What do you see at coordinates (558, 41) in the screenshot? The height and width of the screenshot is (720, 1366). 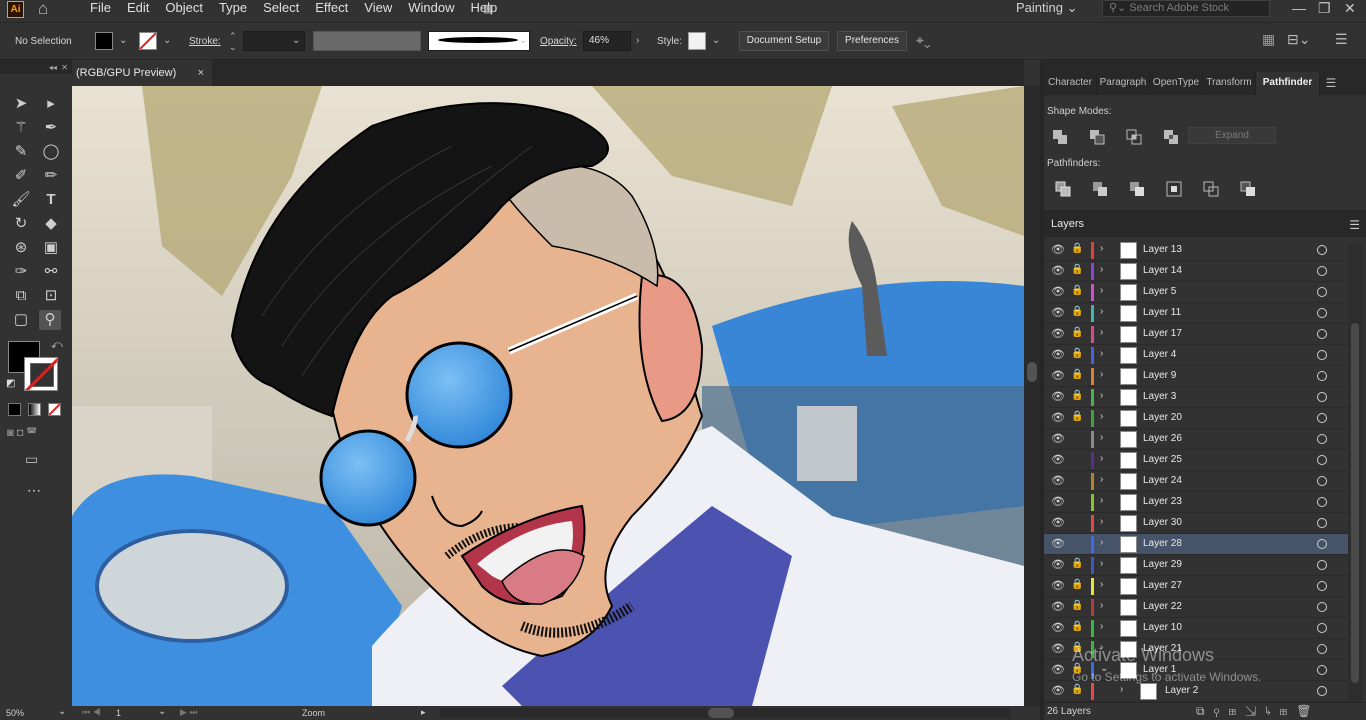 I see `opacity-label: Opacity:` at bounding box center [558, 41].